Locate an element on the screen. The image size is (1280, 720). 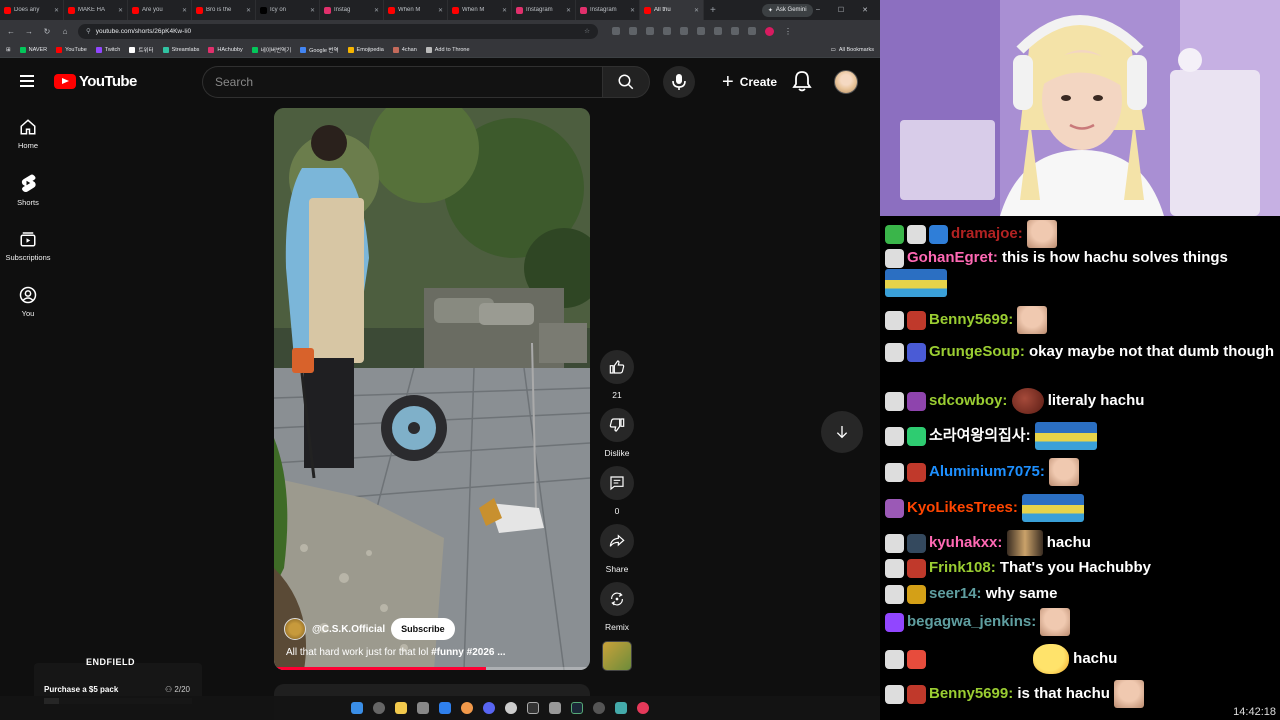
channel-name: @C.S.K.Official is located at coordinates (348, 629).